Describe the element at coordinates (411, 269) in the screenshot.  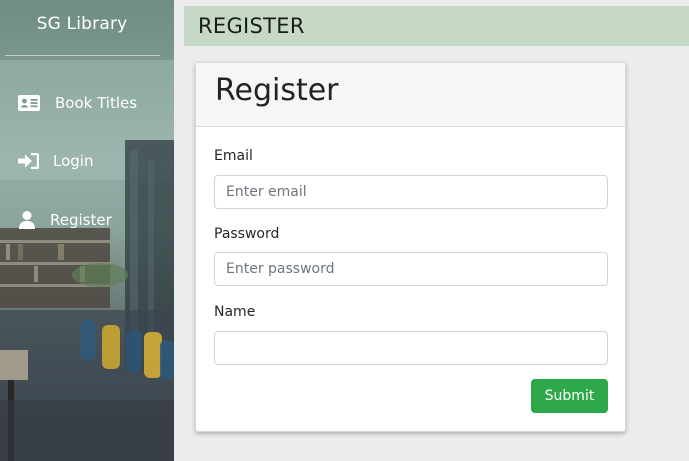
I see `password-input` at that location.